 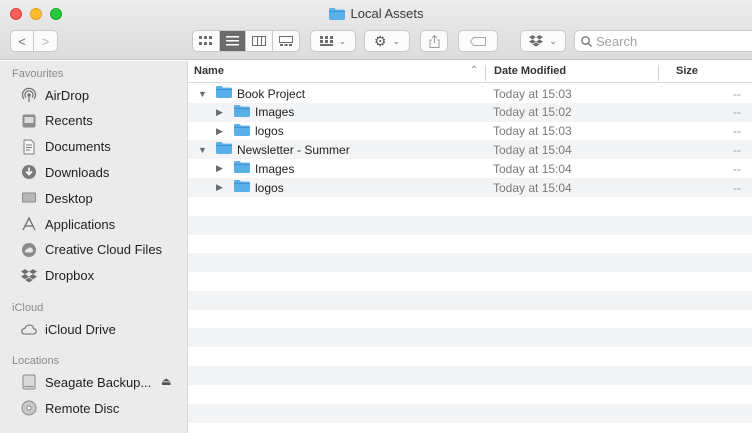 What do you see at coordinates (470, 150) in the screenshot?
I see `list-item: ▼ Newsletter - Summer Today at 15:04 --` at bounding box center [470, 150].